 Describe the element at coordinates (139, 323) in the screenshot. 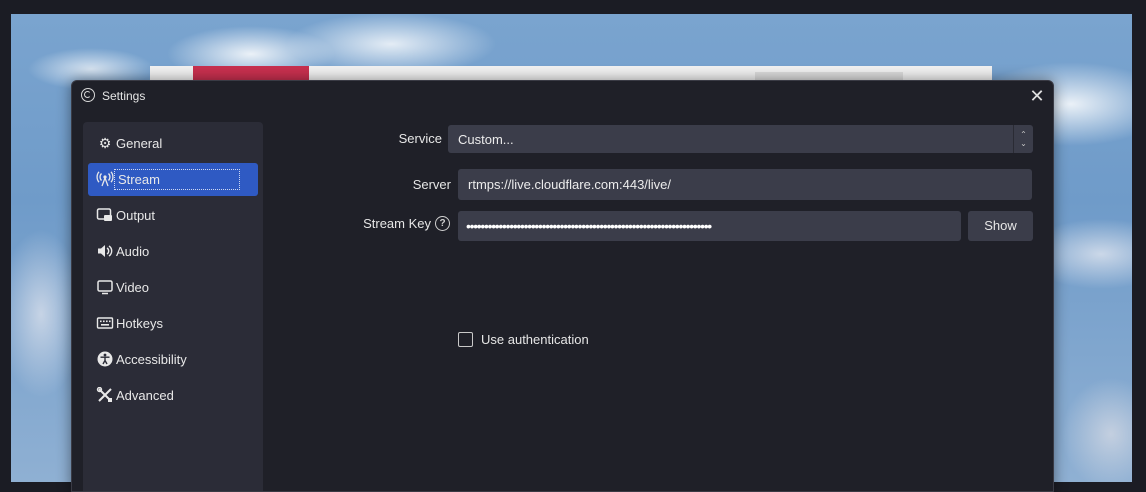

I see `sidebar-item-label: Hotkeys` at that location.